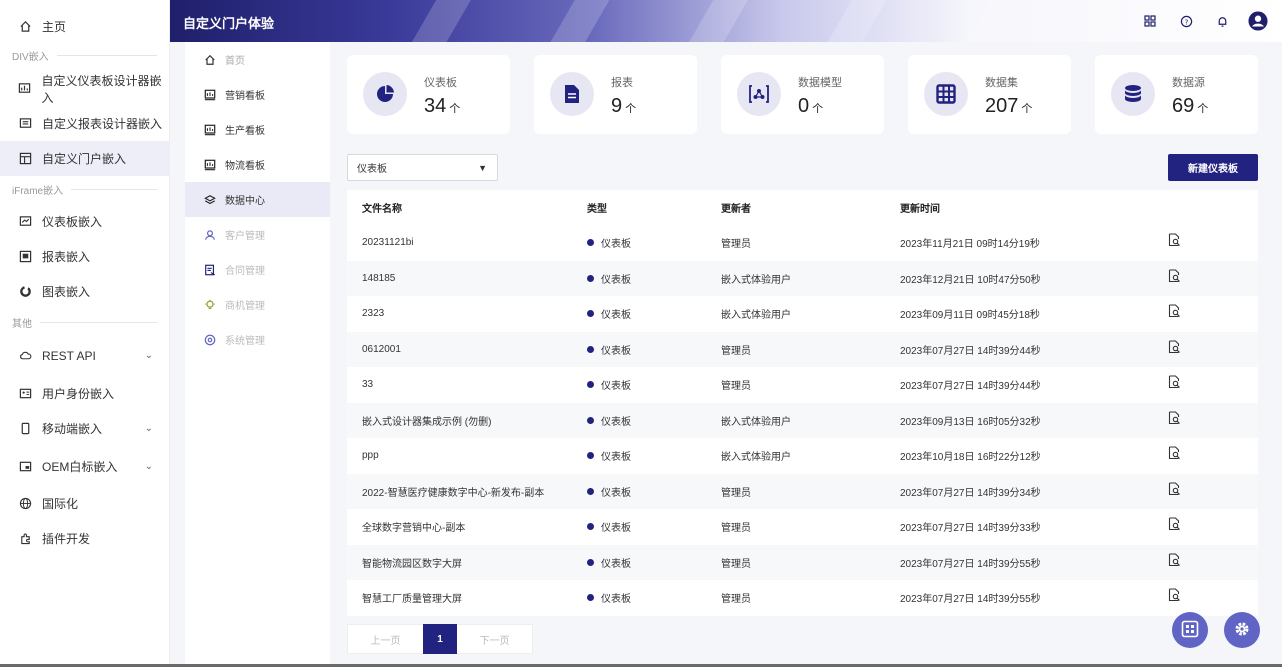  Describe the element at coordinates (740, 21) in the screenshot. I see `header-decoration` at that location.